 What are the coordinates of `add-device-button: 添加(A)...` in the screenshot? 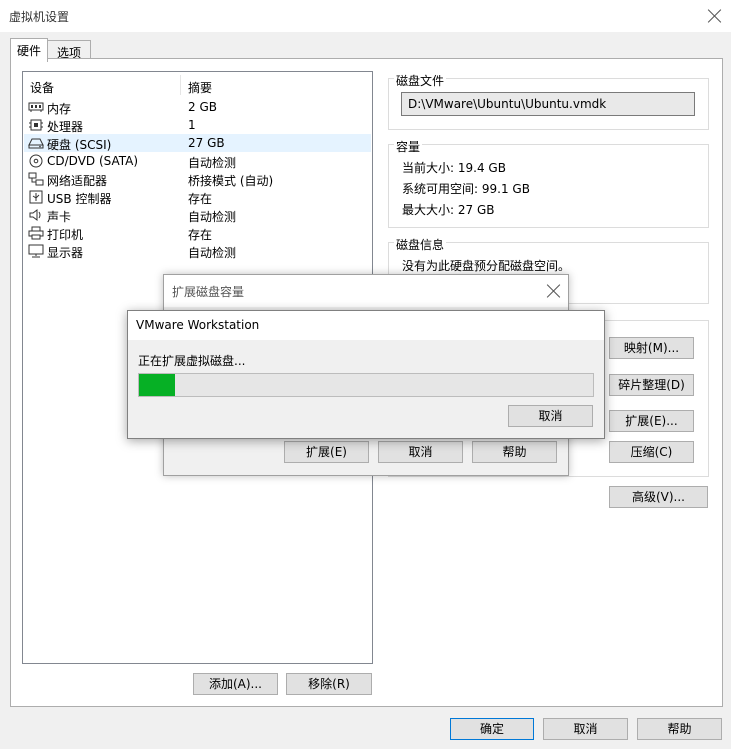 It's located at (235, 684).